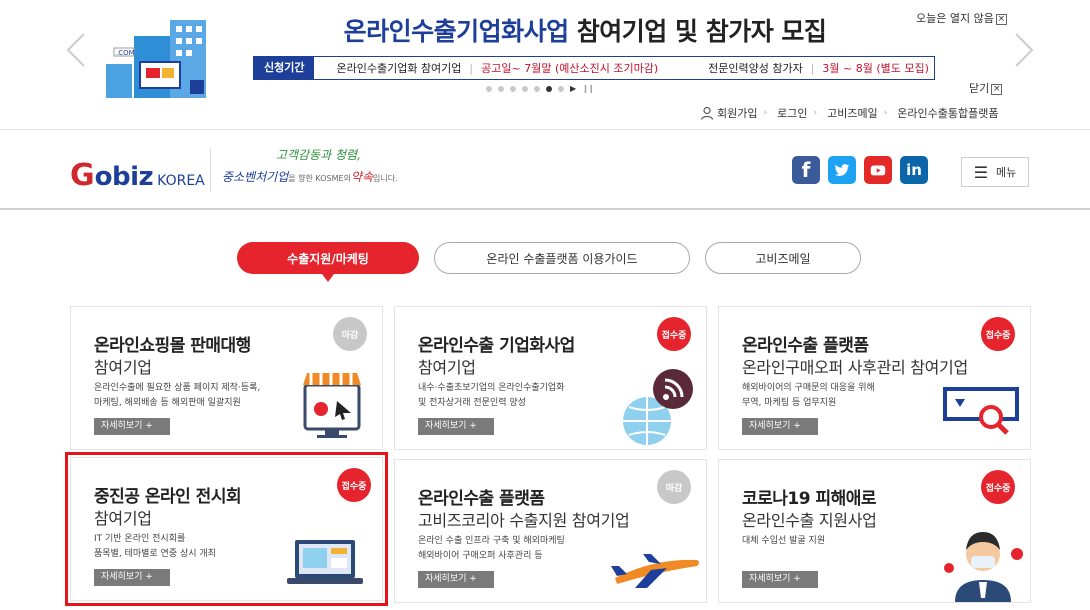 Image resolution: width=1090 pixels, height=610 pixels. What do you see at coordinates (327, 170) in the screenshot?
I see `slogan: 고객감동과 청렴, 중소벤처기업을 향한 KOSME의약속입니다.` at bounding box center [327, 170].